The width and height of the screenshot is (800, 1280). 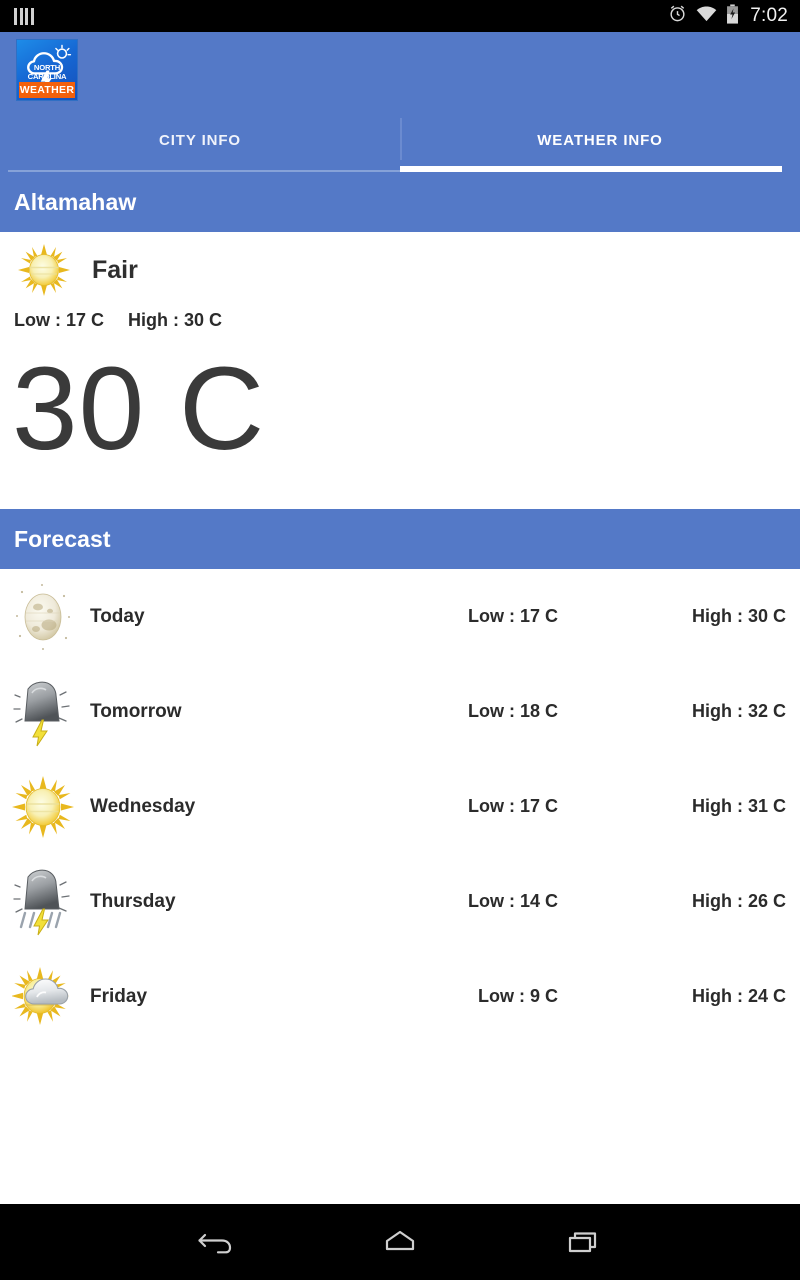 What do you see at coordinates (738, 616) in the screenshot?
I see `forecast-high-label: High : 30 C` at bounding box center [738, 616].